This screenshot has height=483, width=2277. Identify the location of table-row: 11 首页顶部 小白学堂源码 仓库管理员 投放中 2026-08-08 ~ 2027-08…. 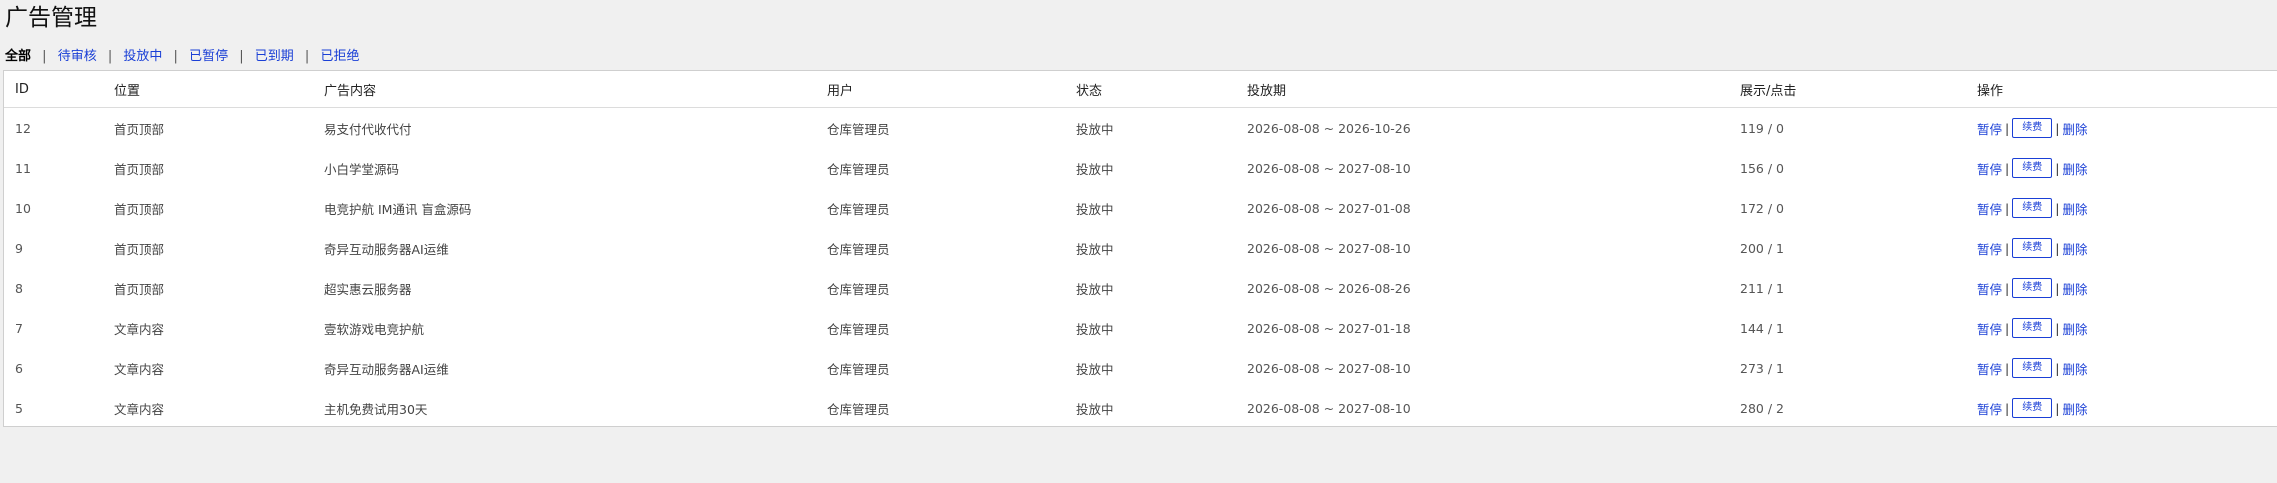
(1140, 168).